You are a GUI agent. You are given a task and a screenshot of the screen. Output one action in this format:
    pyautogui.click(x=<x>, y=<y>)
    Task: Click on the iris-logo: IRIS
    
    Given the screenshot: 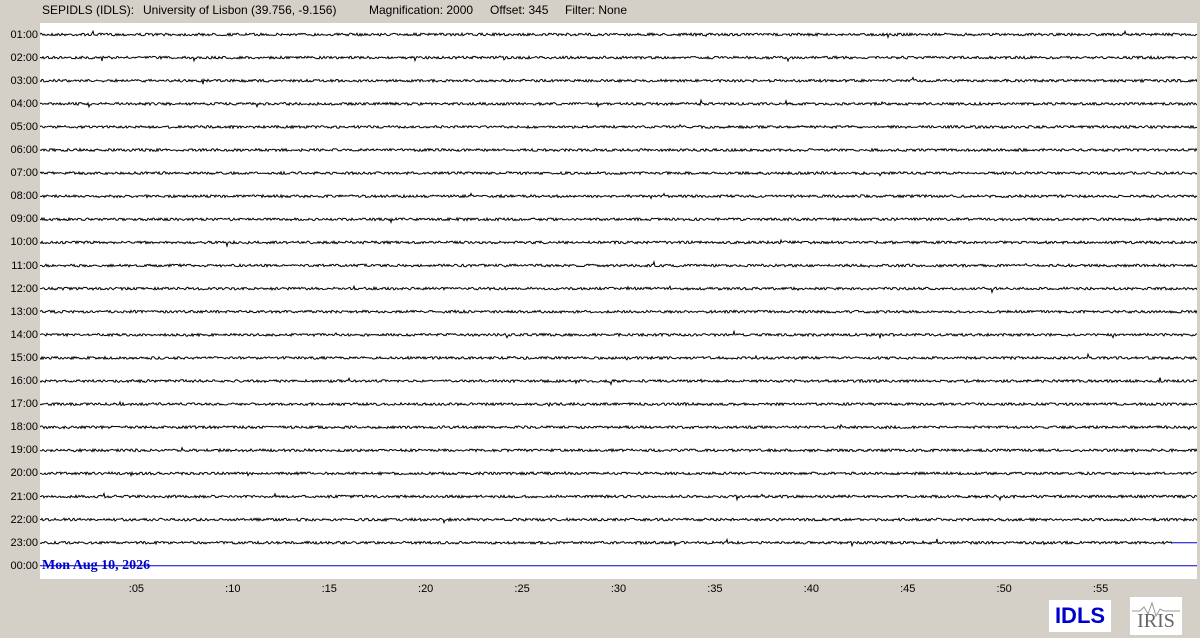 What is the action you would take?
    pyautogui.click(x=1156, y=616)
    